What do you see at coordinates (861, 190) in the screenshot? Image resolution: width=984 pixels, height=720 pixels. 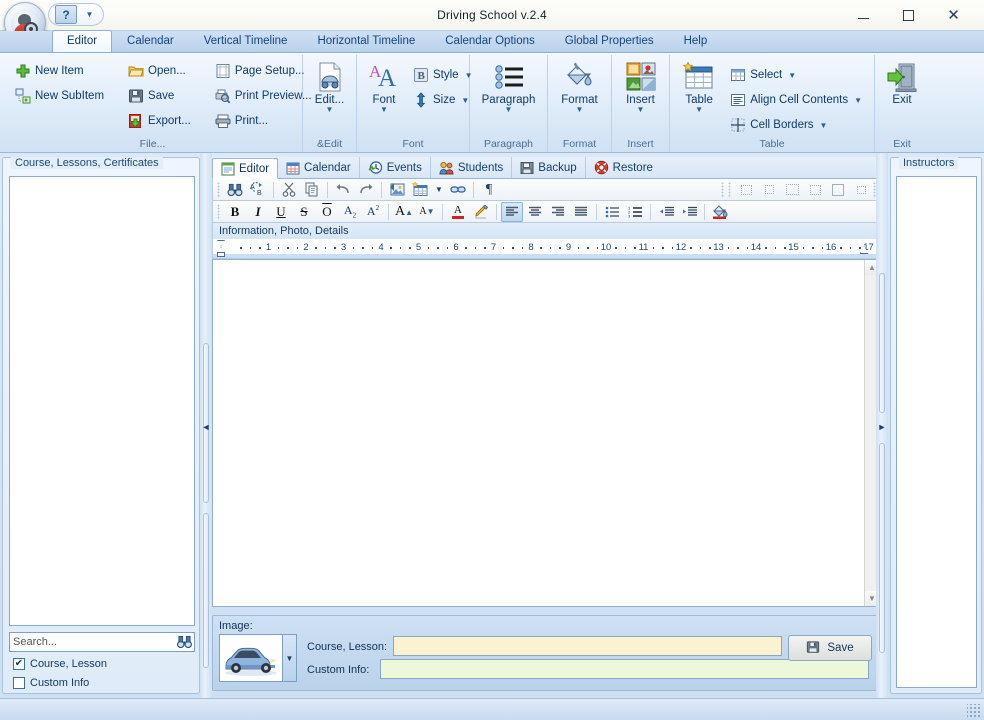 I see `border-small-icon` at bounding box center [861, 190].